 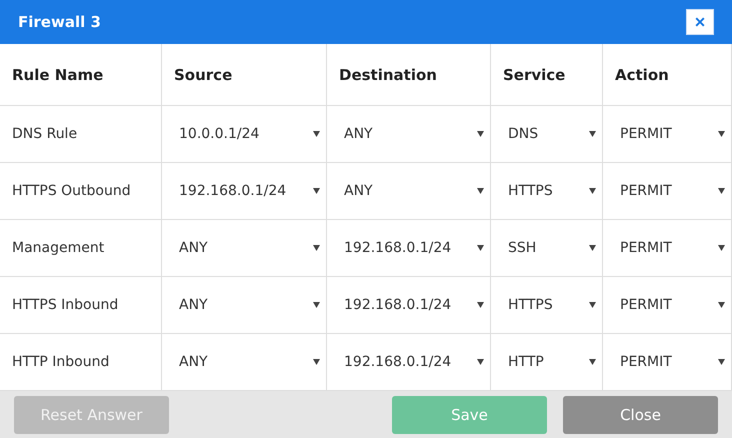 I want to click on column-header: Source, so click(x=244, y=75).